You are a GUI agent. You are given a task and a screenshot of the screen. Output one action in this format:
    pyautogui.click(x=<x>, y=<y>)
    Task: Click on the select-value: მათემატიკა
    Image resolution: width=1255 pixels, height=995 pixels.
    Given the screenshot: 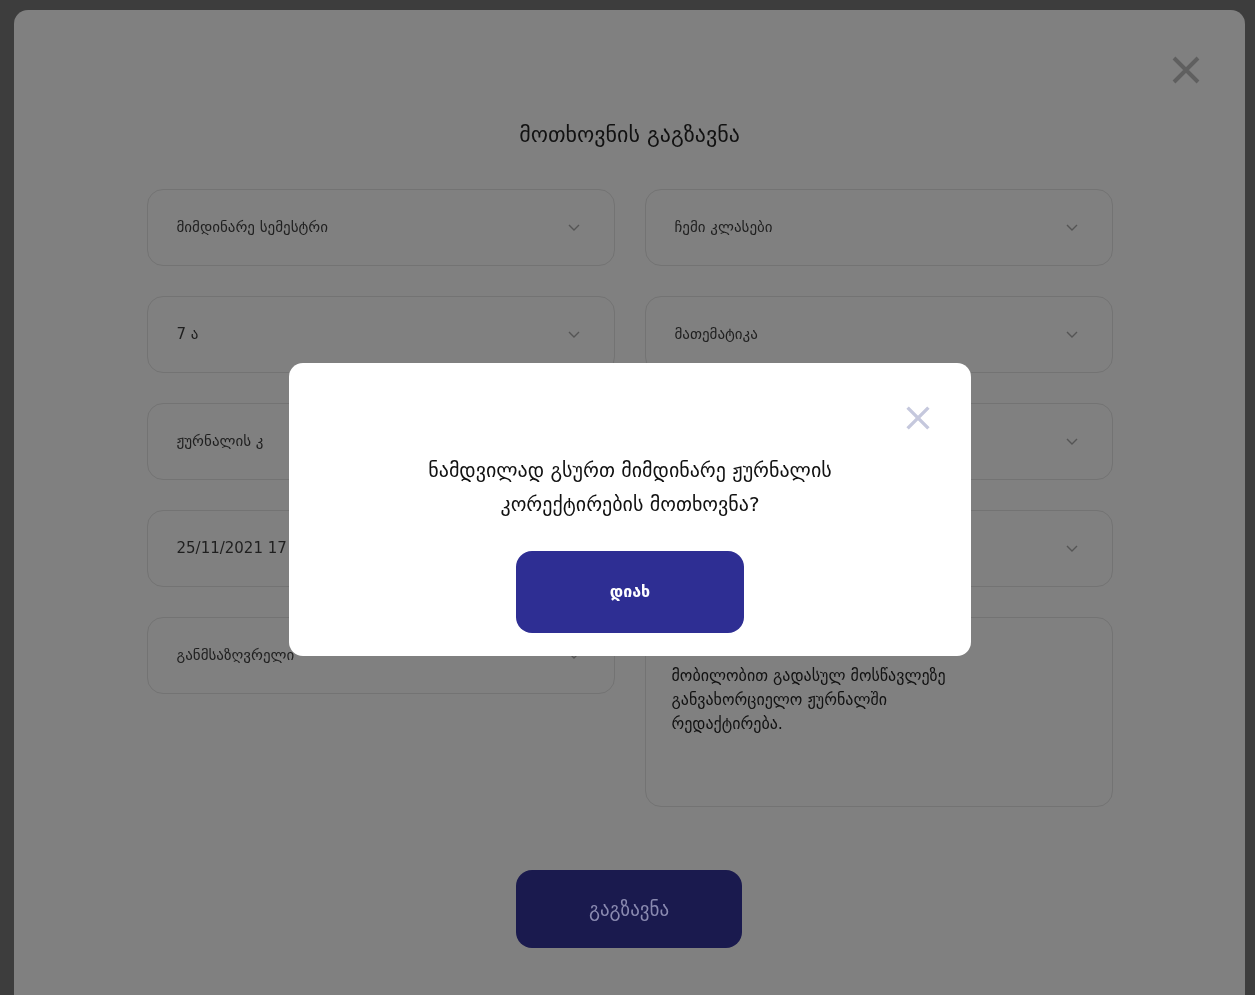 What is the action you would take?
    pyautogui.click(x=716, y=335)
    